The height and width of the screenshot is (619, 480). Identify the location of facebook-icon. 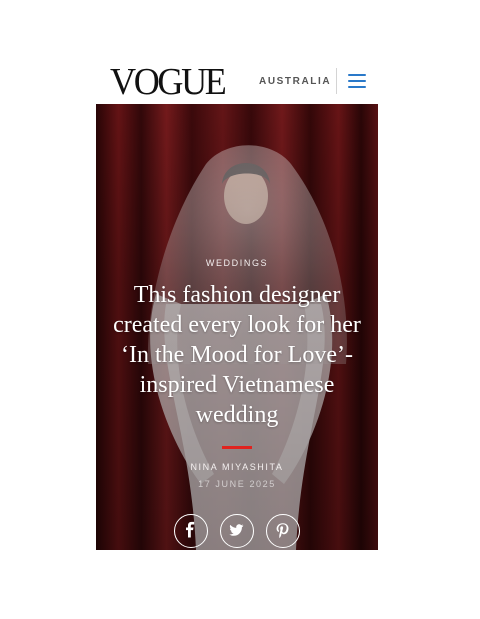
(190, 529).